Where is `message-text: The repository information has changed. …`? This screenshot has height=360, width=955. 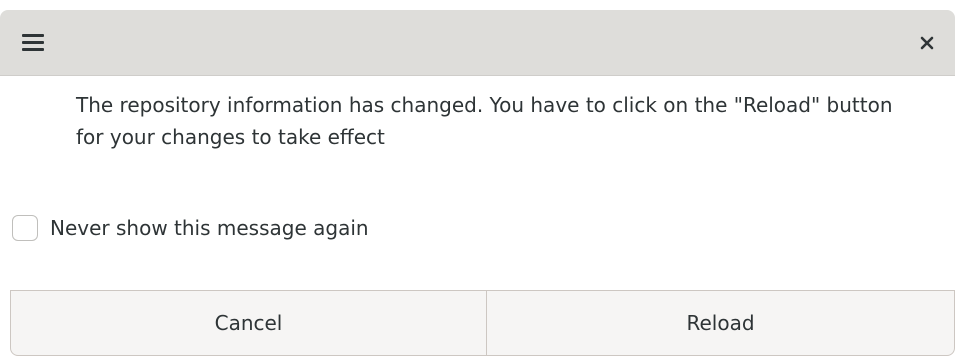
message-text: The repository information has changed. … is located at coordinates (484, 121).